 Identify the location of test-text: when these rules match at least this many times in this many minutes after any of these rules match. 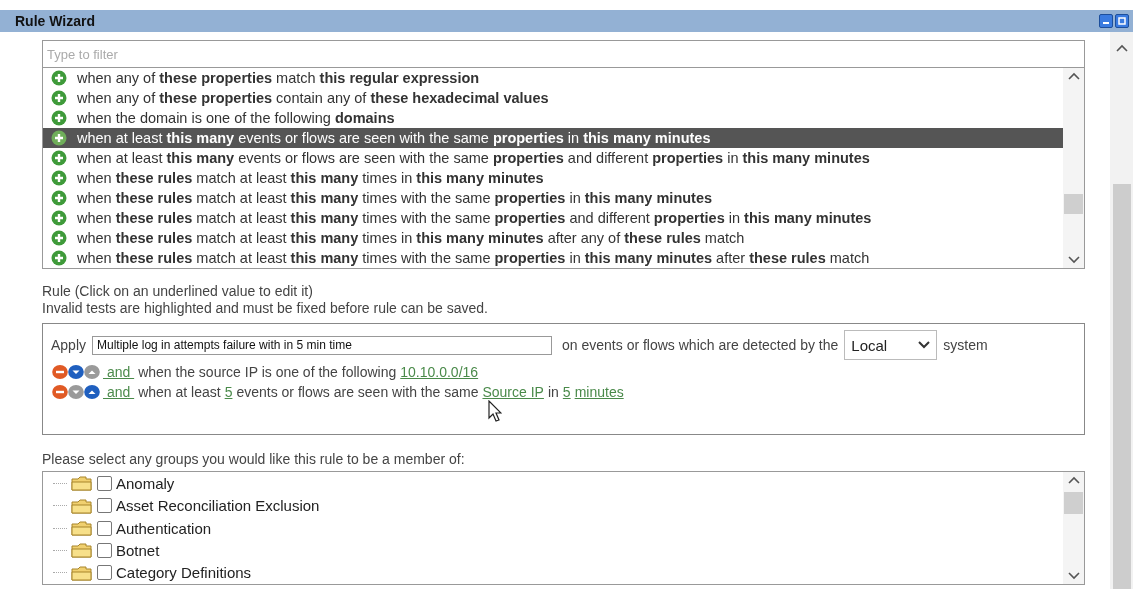
(411, 238).